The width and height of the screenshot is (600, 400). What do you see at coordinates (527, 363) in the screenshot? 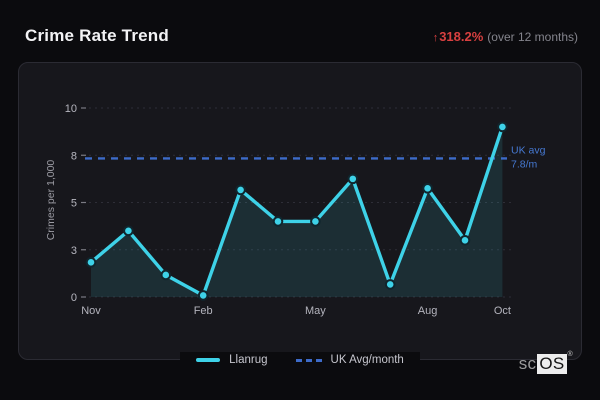
I see `logo-prefix: sc` at bounding box center [527, 363].